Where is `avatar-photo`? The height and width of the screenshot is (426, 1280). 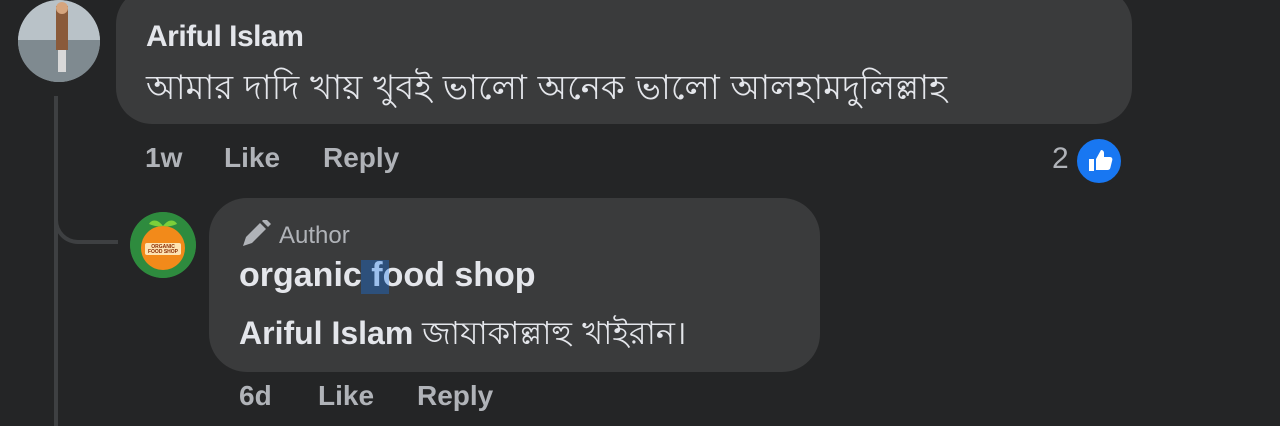
avatar-photo is located at coordinates (59, 41).